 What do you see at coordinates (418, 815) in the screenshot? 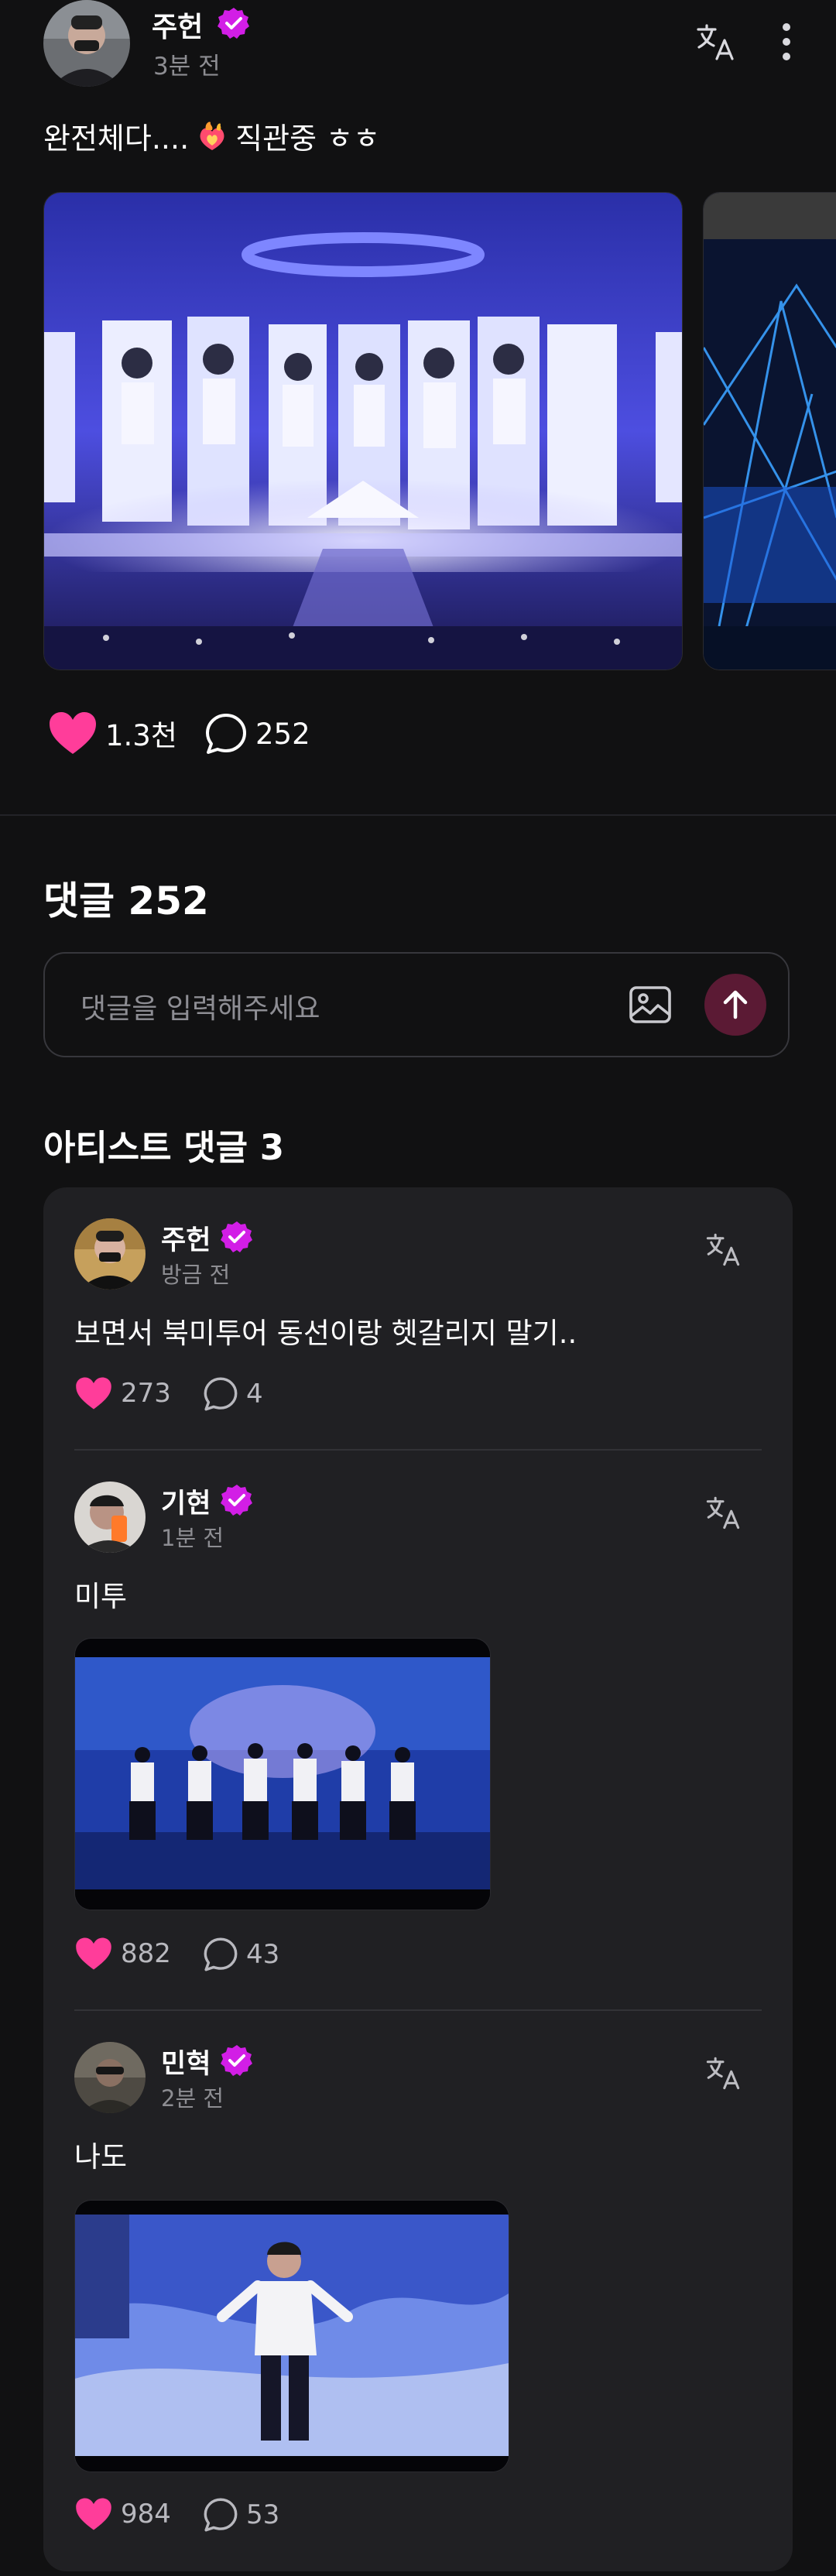
I see `section-divider` at bounding box center [418, 815].